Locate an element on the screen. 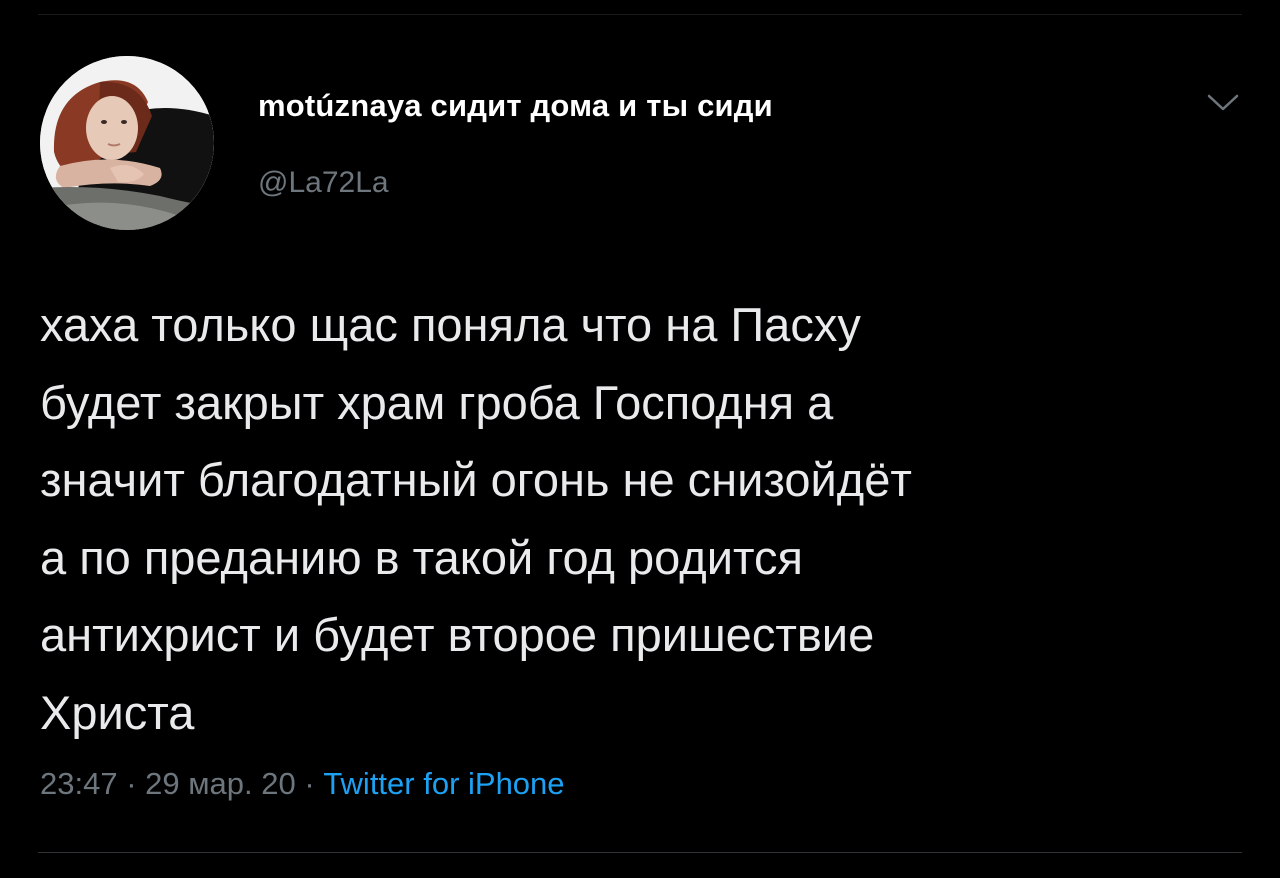  tweet-text-line: антихрист и будет второе пришествие is located at coordinates (457, 634).